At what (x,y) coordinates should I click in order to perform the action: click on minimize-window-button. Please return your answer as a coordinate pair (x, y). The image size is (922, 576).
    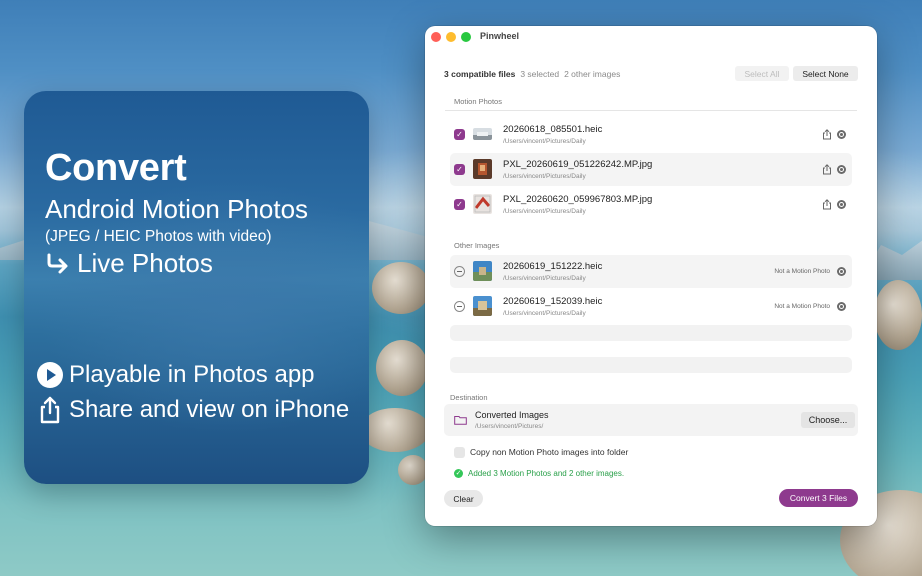
    Looking at the image, I should click on (451, 37).